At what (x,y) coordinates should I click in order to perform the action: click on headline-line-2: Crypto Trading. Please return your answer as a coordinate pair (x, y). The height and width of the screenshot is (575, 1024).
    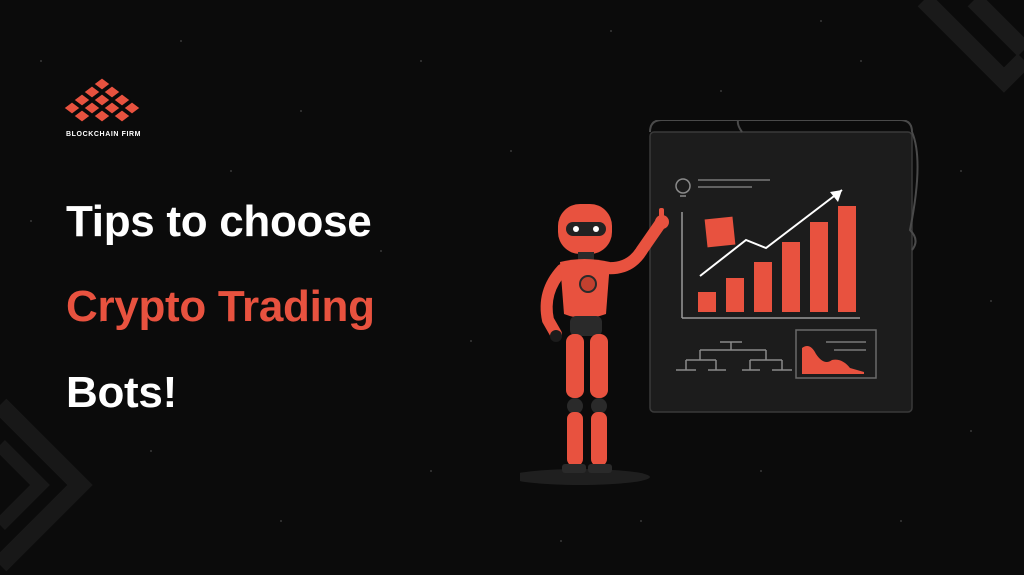
    Looking at the image, I should click on (220, 306).